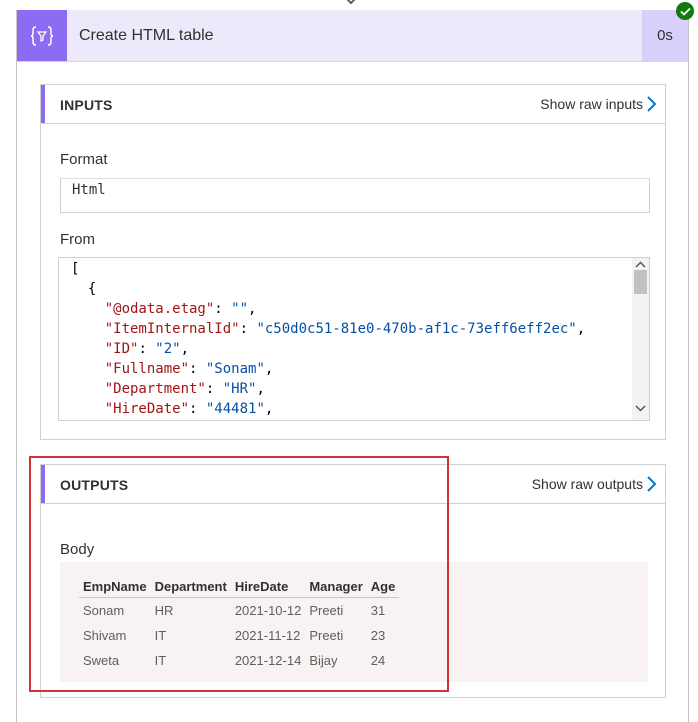 The height and width of the screenshot is (722, 698). I want to click on scroll-up-arrow-icon, so click(640, 264).